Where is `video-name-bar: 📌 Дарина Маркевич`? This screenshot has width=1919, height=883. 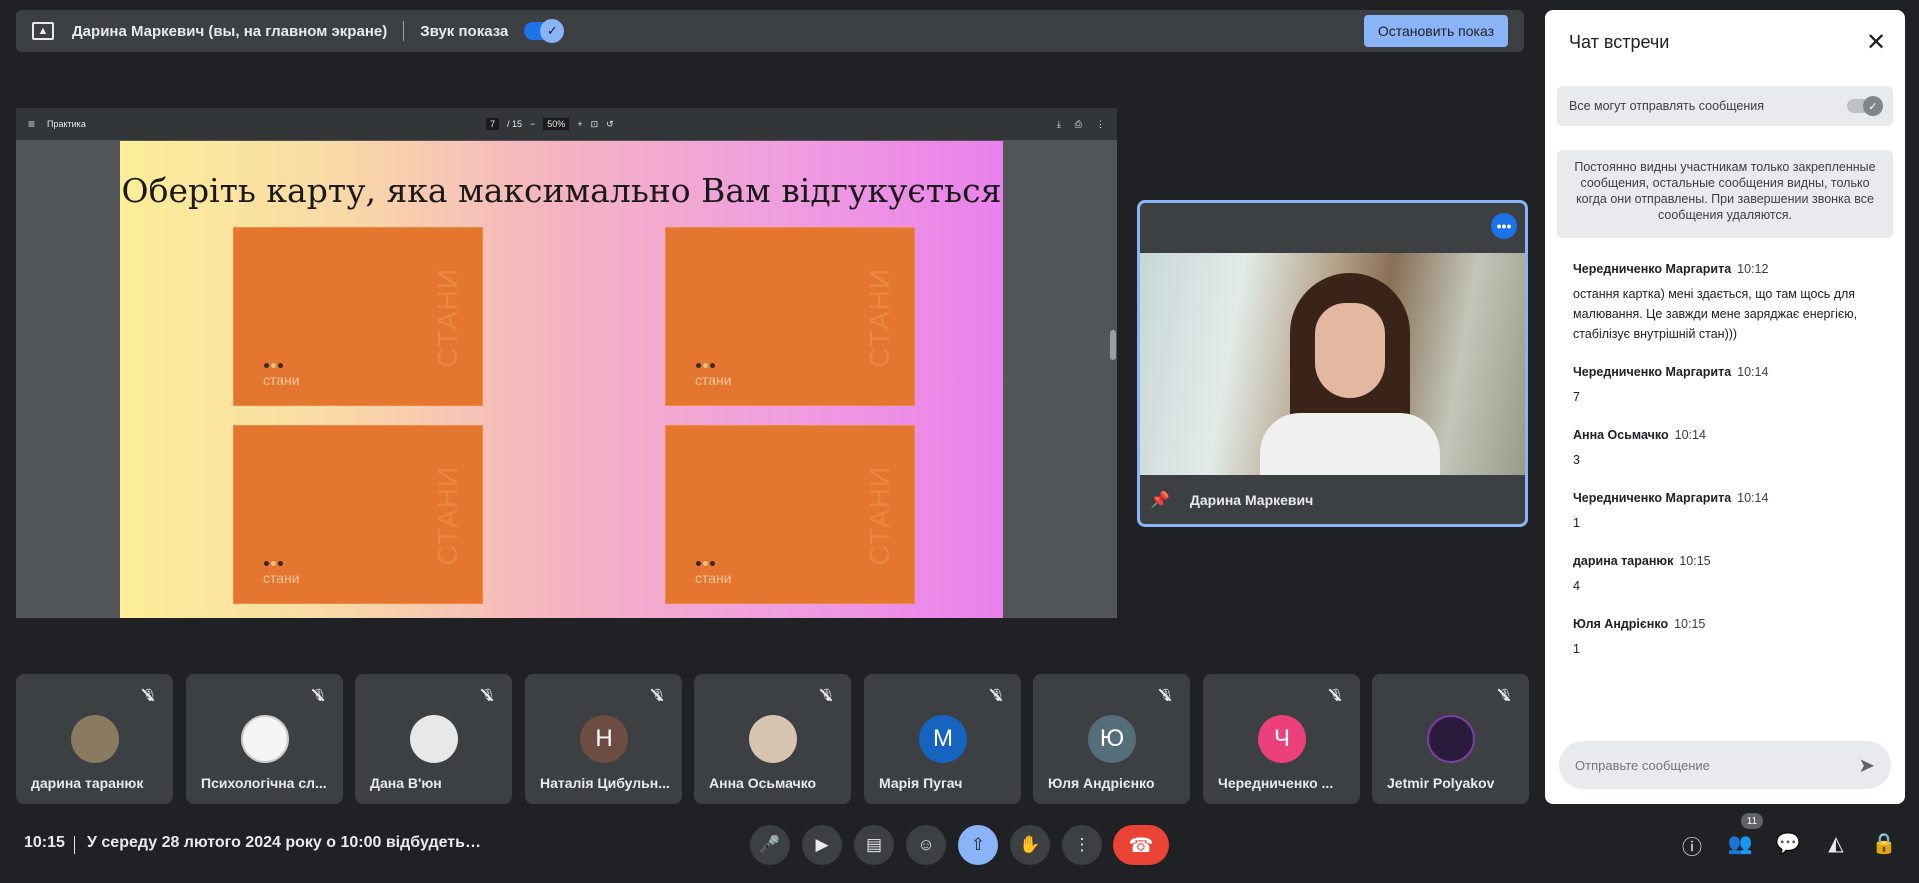
video-name-bar: 📌 Дарина Маркевич is located at coordinates (1332, 499).